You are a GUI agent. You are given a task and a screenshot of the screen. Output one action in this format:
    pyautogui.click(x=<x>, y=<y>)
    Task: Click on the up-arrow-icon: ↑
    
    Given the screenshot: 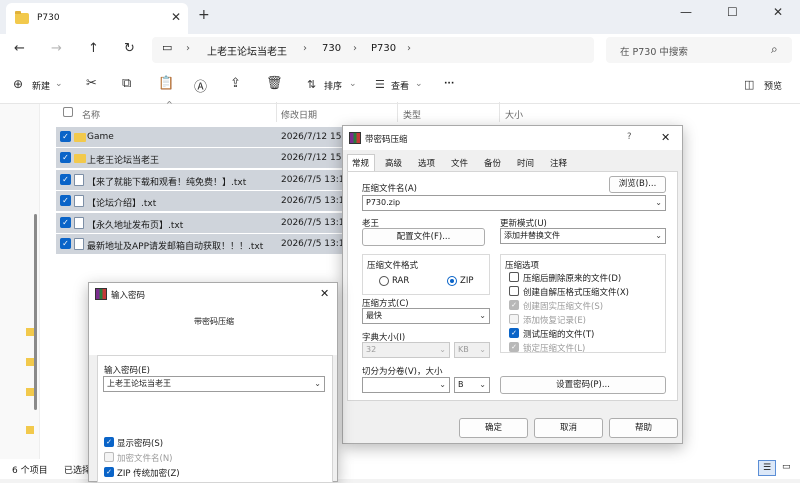 What is the action you would take?
    pyautogui.click(x=93, y=48)
    